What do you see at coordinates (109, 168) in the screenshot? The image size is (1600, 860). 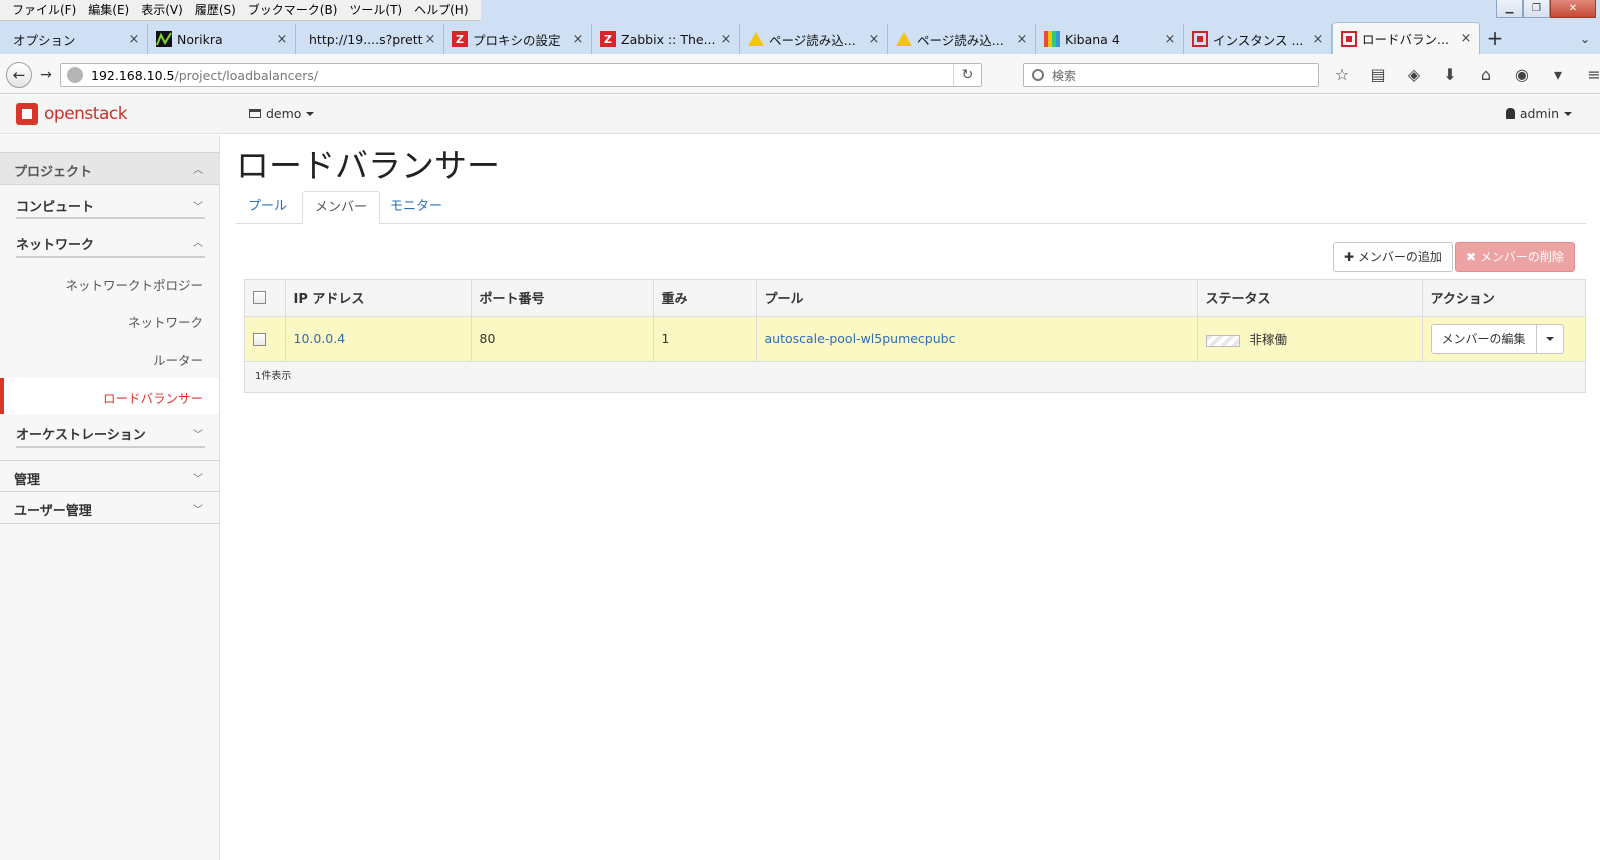 I see `sidebar-section-project: プロジェクト ︿` at bounding box center [109, 168].